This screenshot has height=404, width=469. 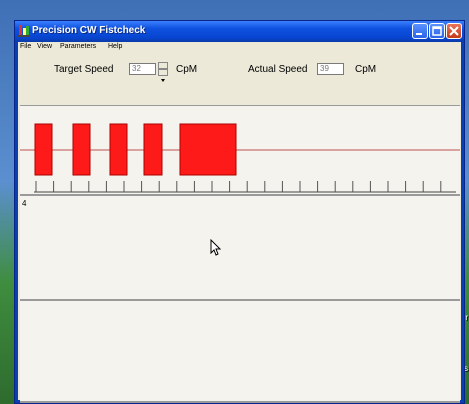 I want to click on speed-controls: Target Speed 32 CpM Actual Speed 39 CpM, so click(x=239, y=70).